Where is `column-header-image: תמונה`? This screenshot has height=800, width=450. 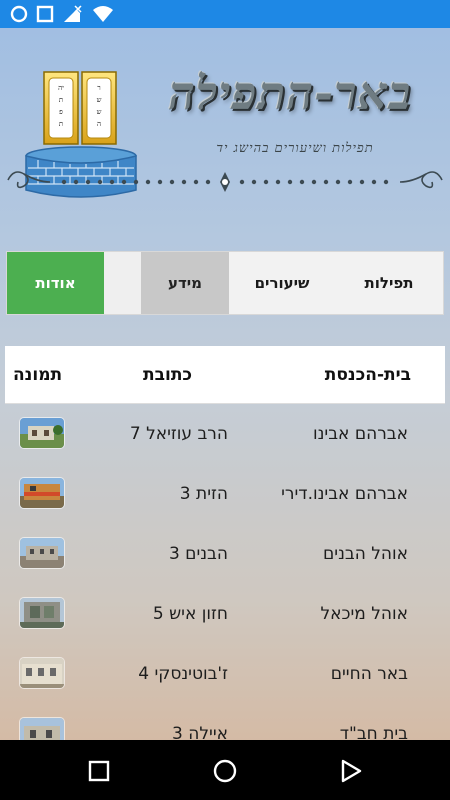
column-header-image: תמונה is located at coordinates (38, 375).